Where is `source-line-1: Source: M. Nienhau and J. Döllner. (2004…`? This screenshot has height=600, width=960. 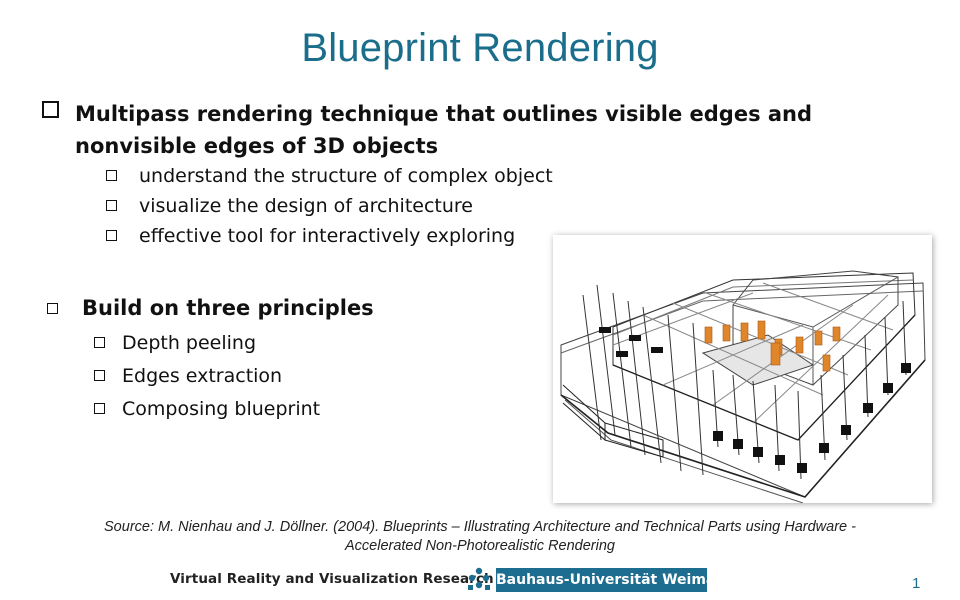 source-line-1: Source: M. Nienhau and J. Döllner. (2004… is located at coordinates (480, 527).